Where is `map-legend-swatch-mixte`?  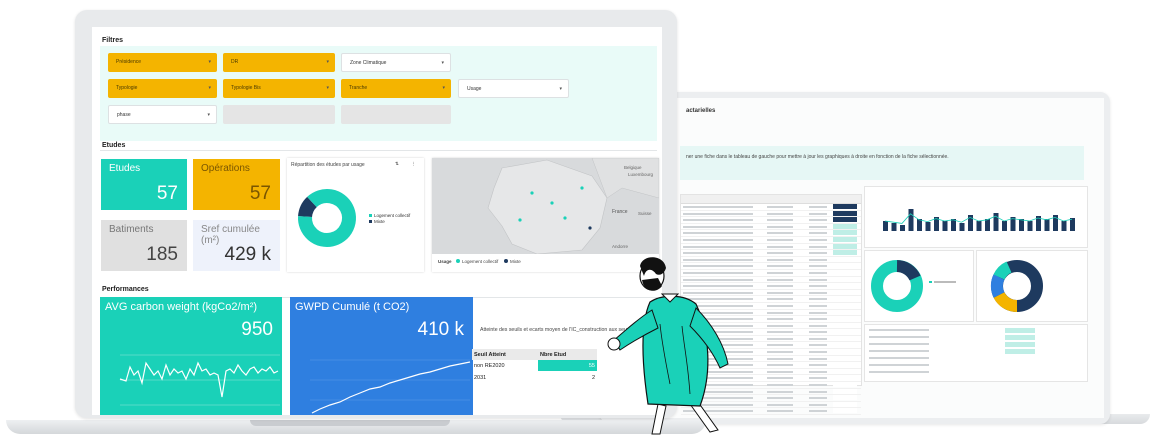
map-legend-swatch-mixte is located at coordinates (506, 261).